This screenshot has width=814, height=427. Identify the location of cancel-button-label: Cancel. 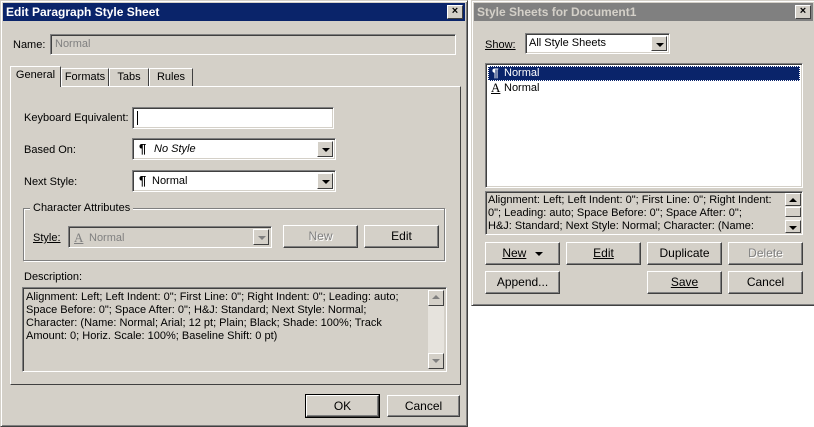
(765, 282).